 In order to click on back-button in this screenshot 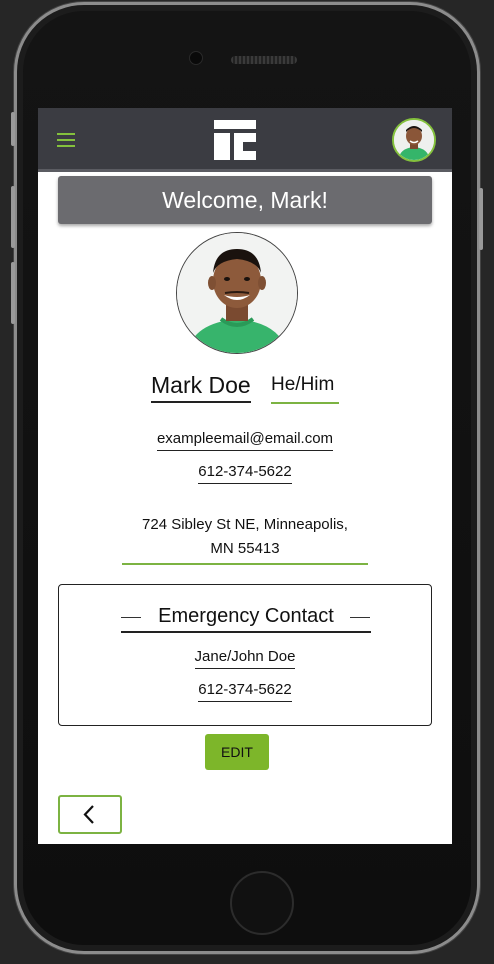, I will do `click(90, 814)`.